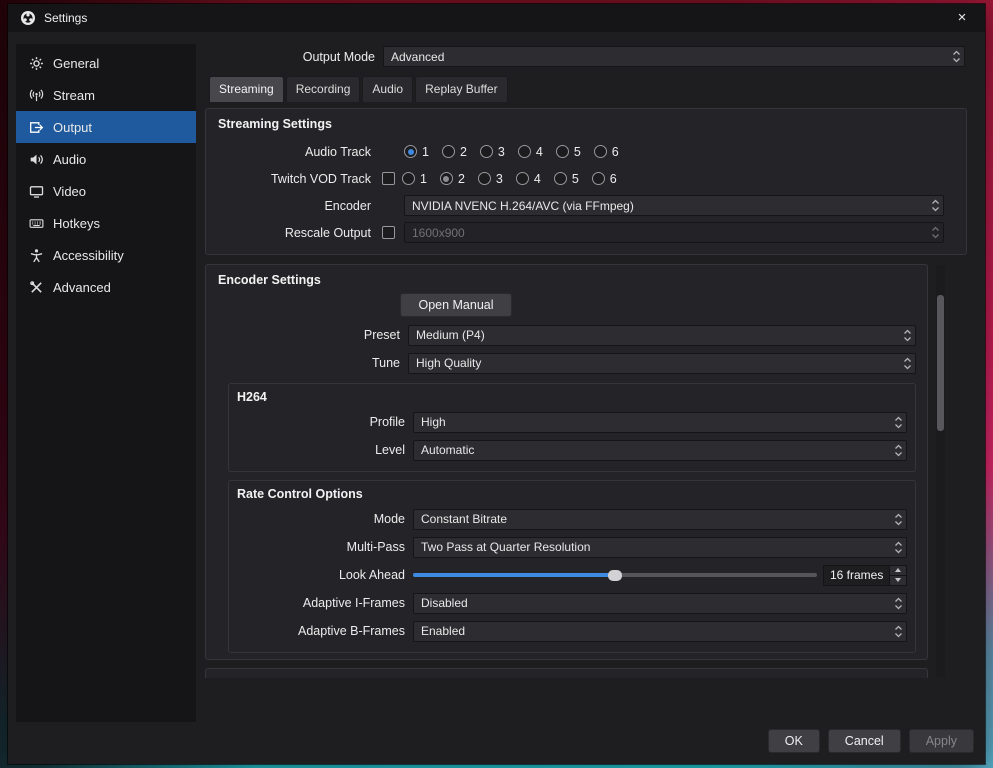 The width and height of the screenshot is (993, 768). Describe the element at coordinates (662, 335) in the screenshot. I see `preset-dropdown: Medium (P4)` at that location.